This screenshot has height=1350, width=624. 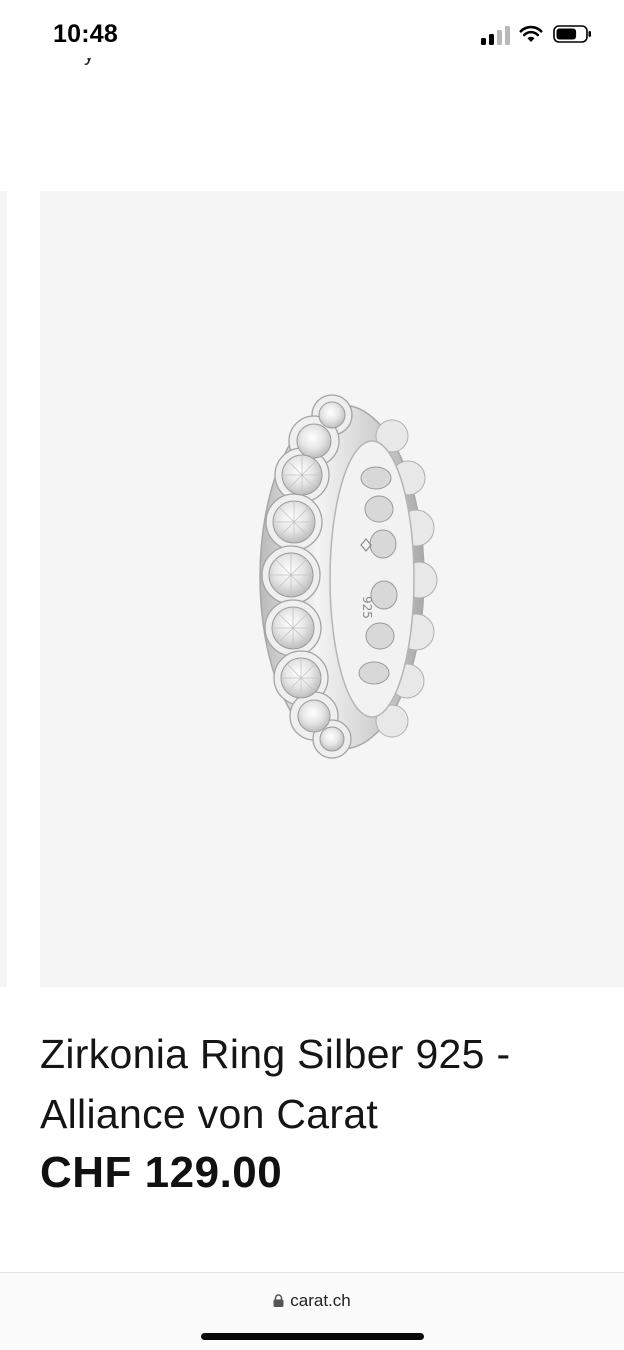 I want to click on wifi-icon, so click(x=531, y=33).